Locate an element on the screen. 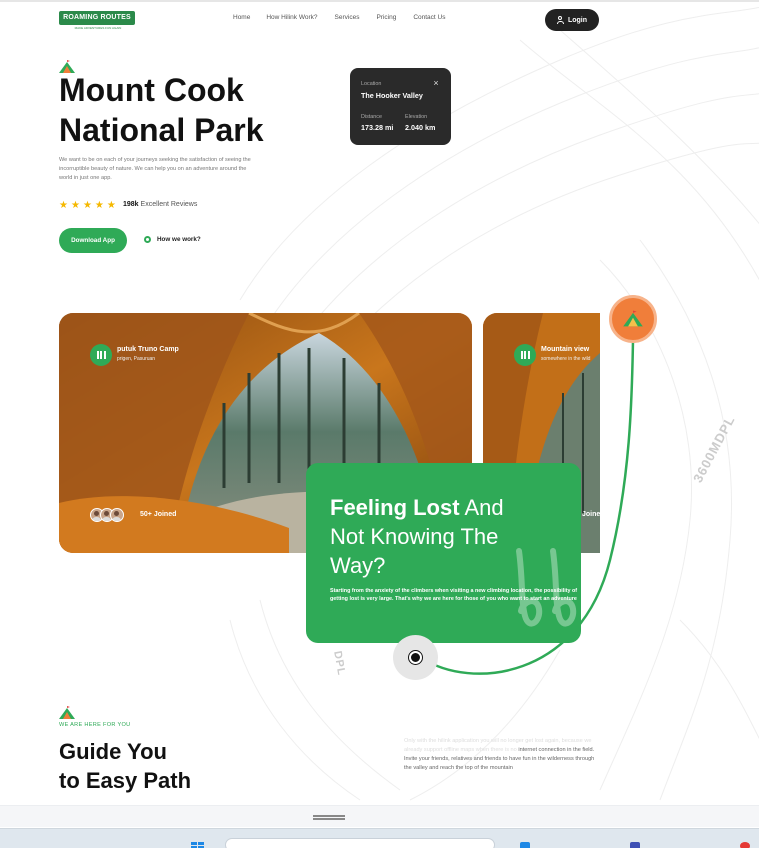  section-title-line1: Guide You is located at coordinates (113, 751).